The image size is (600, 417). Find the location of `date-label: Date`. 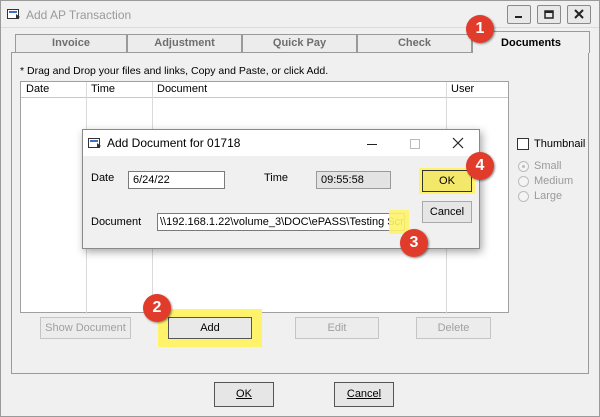

date-label: Date is located at coordinates (103, 178).